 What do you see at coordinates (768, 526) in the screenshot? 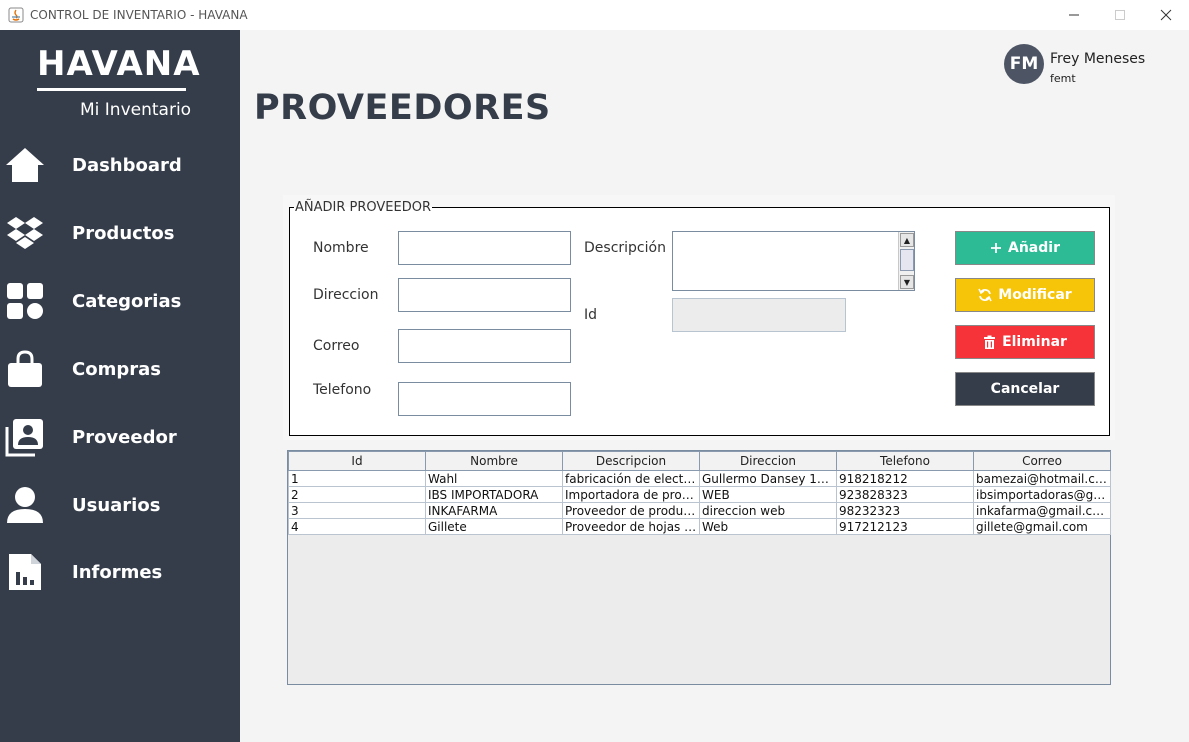
I see `table-cell: Web` at bounding box center [768, 526].